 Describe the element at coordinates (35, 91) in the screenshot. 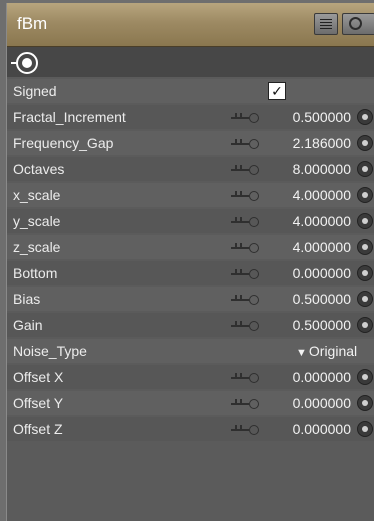

I see `parameter-label: Signed` at that location.